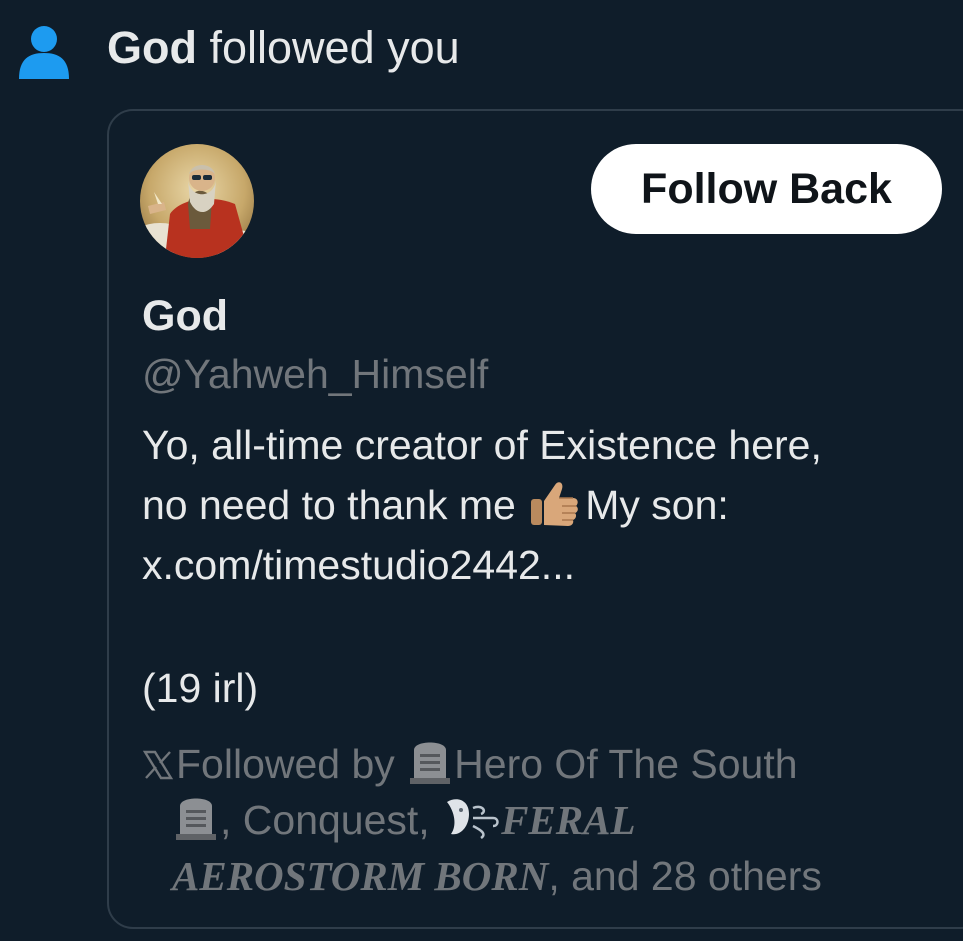 The height and width of the screenshot is (941, 963). Describe the element at coordinates (152, 47) in the screenshot. I see `notification-actor: God` at that location.